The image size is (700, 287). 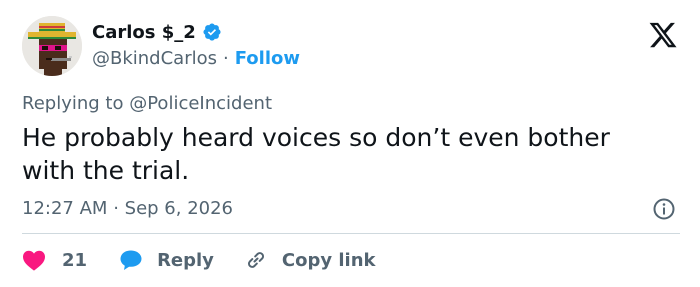 I want to click on avatar-pixel-art-icon, so click(x=52, y=46).